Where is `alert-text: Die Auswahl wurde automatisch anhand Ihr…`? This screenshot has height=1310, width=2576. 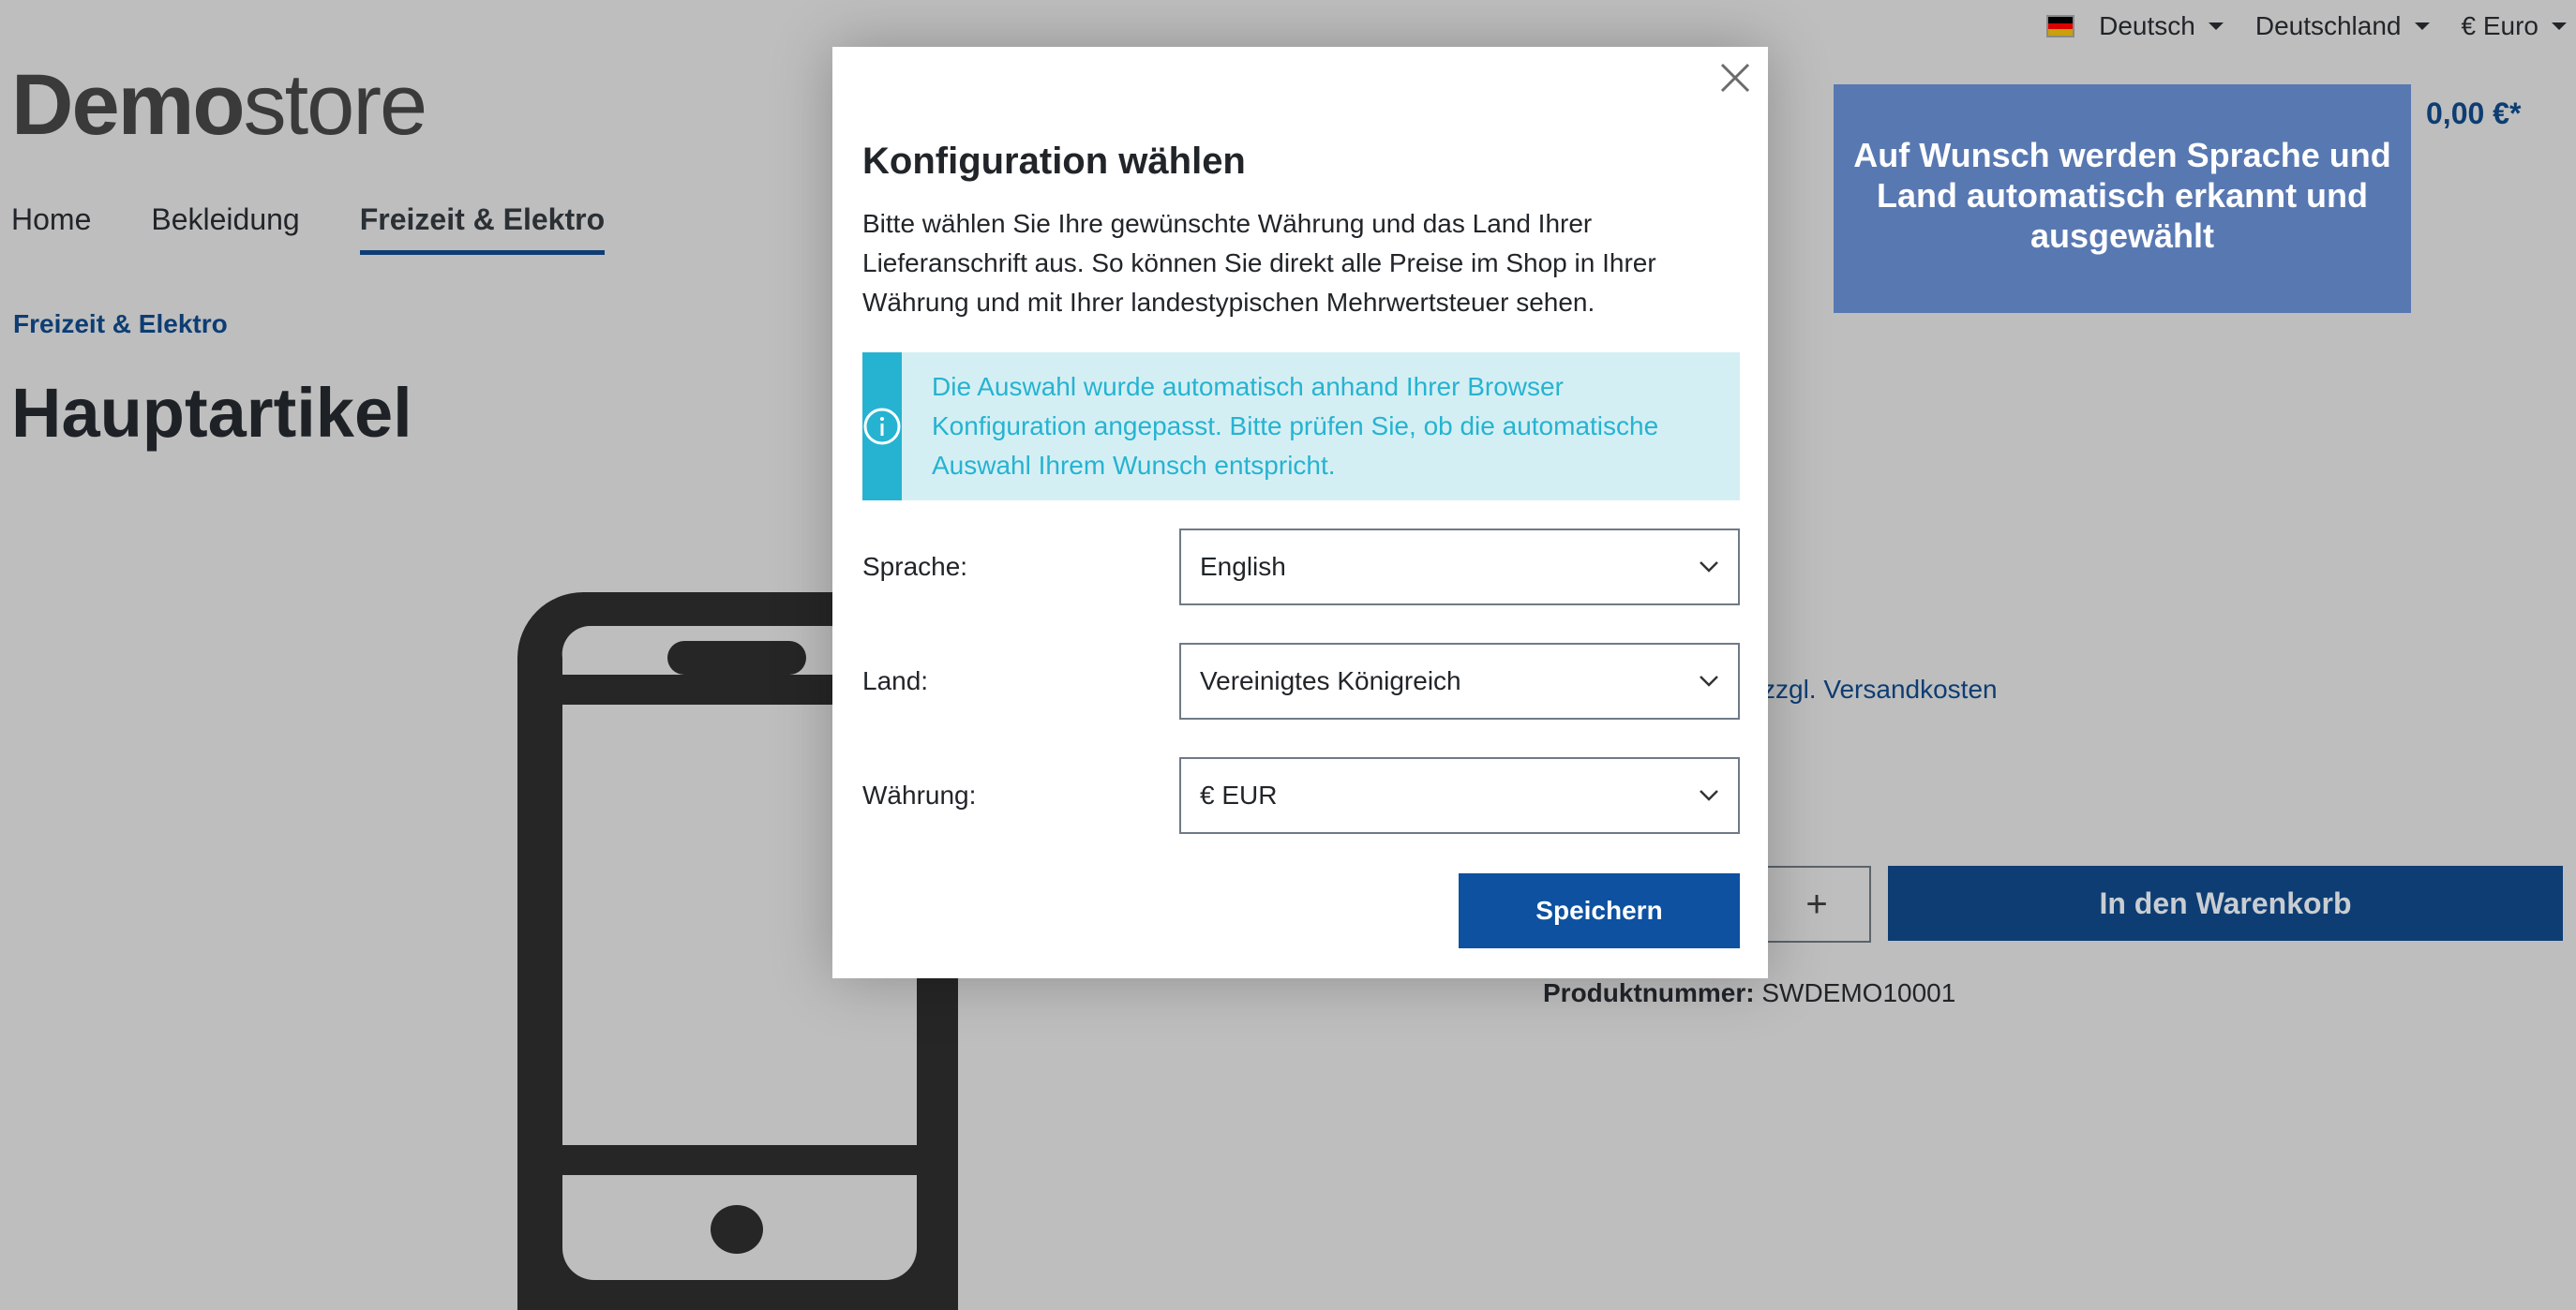
alert-text: Die Auswahl wurde automatisch anhand Ihr… is located at coordinates (1296, 426).